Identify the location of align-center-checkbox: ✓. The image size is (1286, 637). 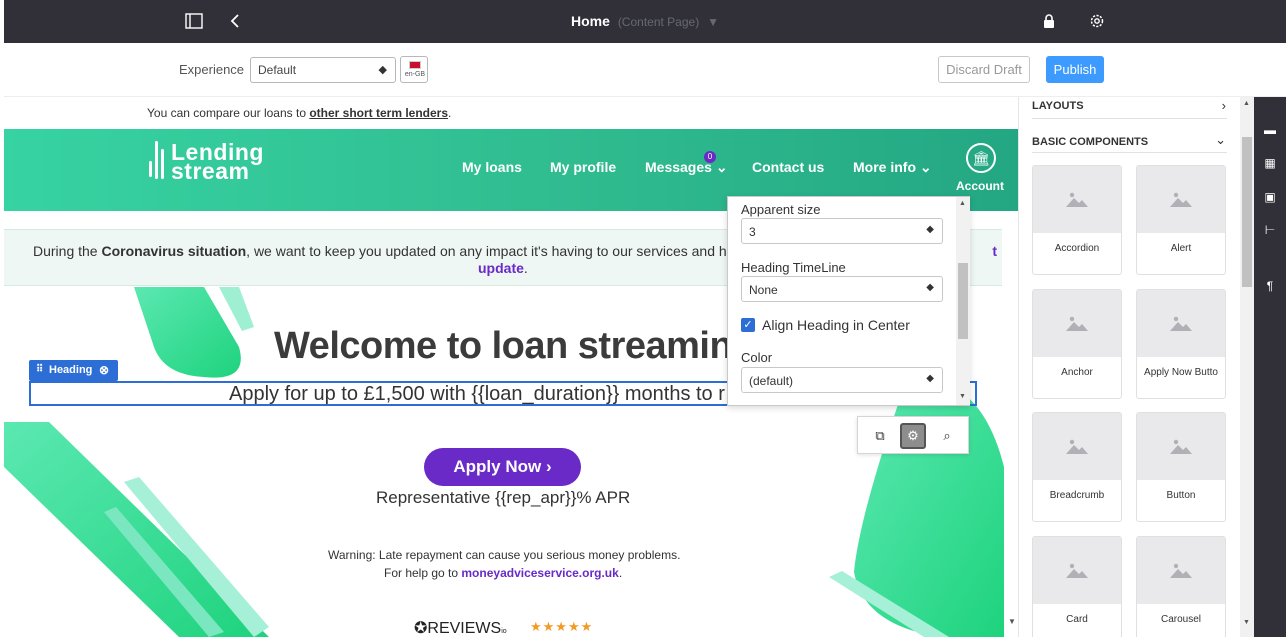
(748, 325).